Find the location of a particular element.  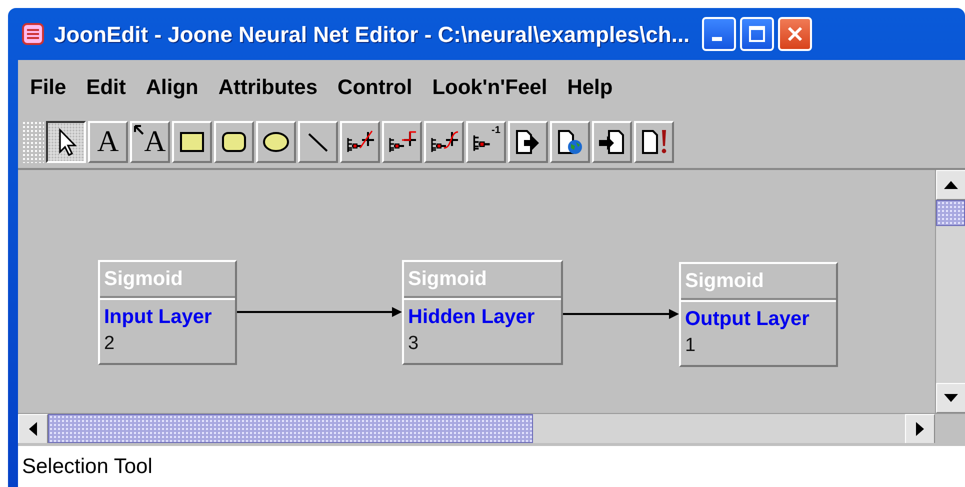

down-arrow-icon is located at coordinates (951, 398).